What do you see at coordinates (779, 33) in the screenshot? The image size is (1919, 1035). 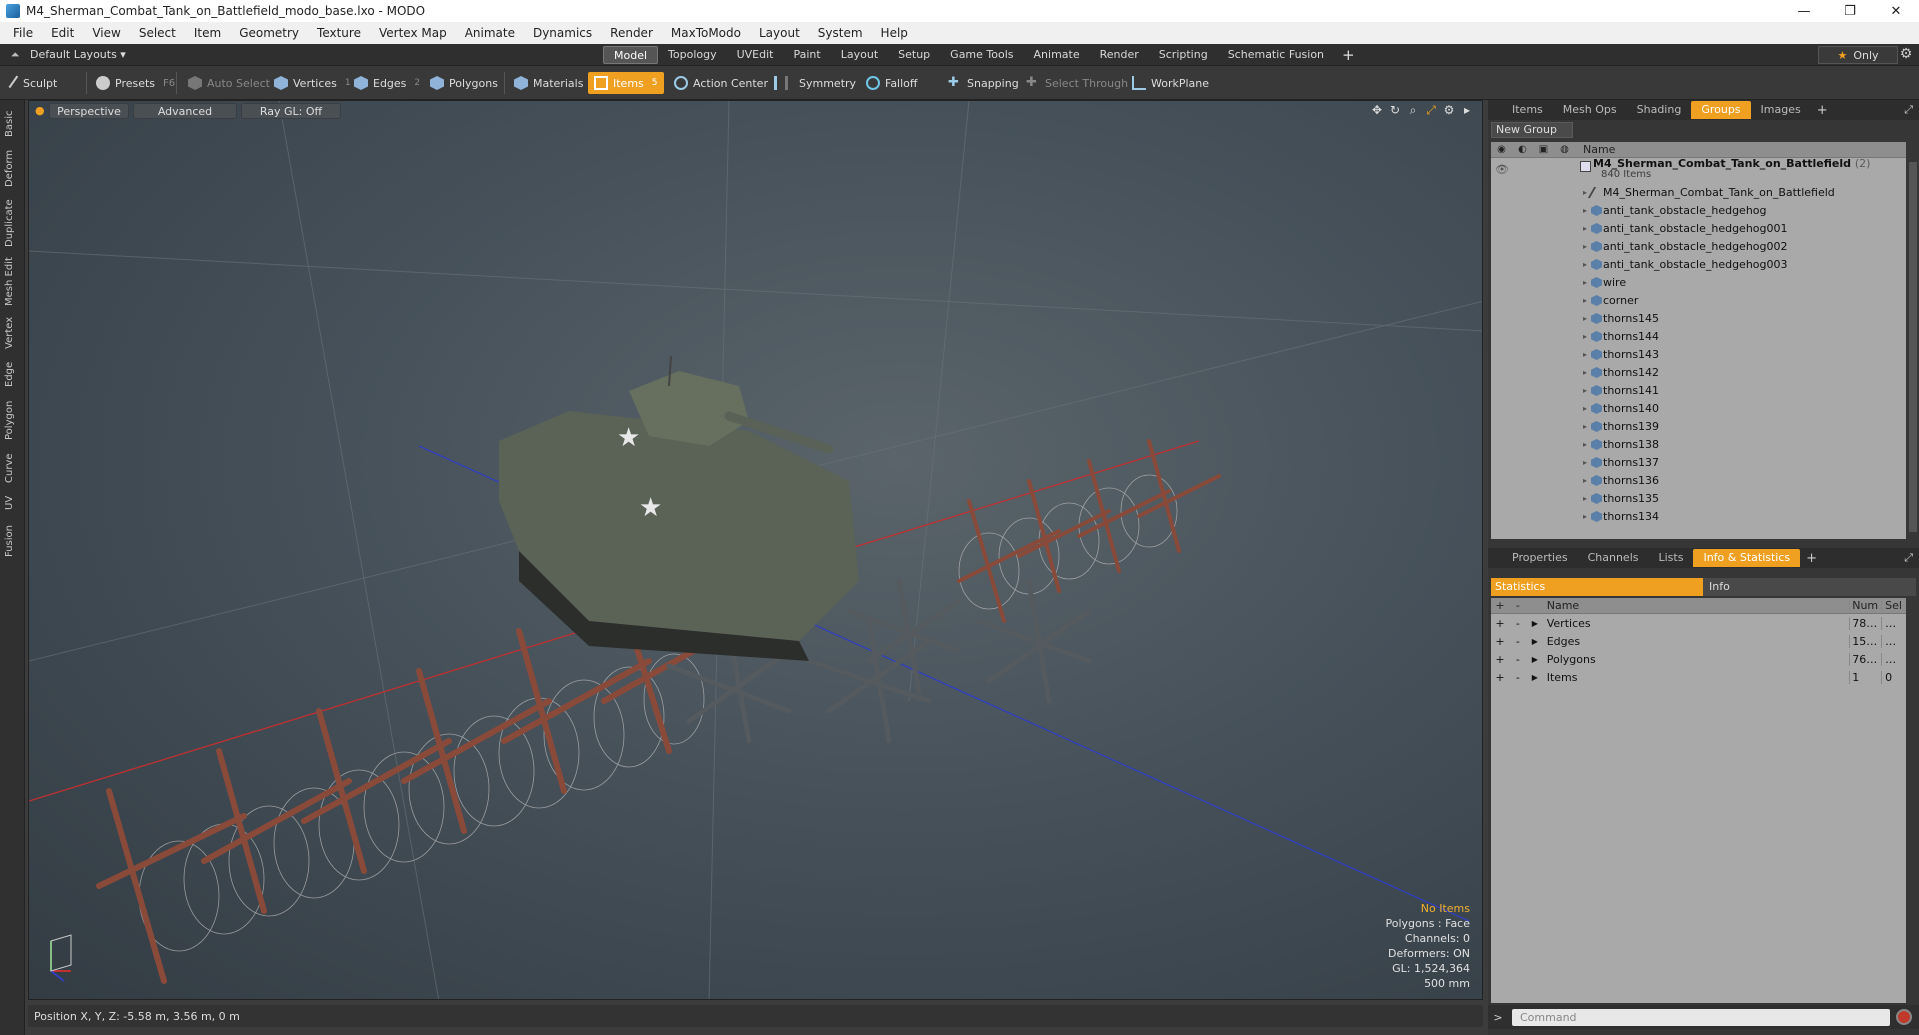 I see `menu-layout: Layout` at bounding box center [779, 33].